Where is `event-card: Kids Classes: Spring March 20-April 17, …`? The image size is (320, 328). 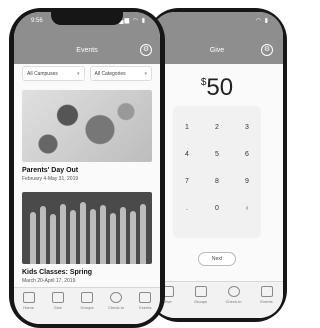 event-card: Kids Classes: Spring March 20-April 17, … is located at coordinates (87, 238).